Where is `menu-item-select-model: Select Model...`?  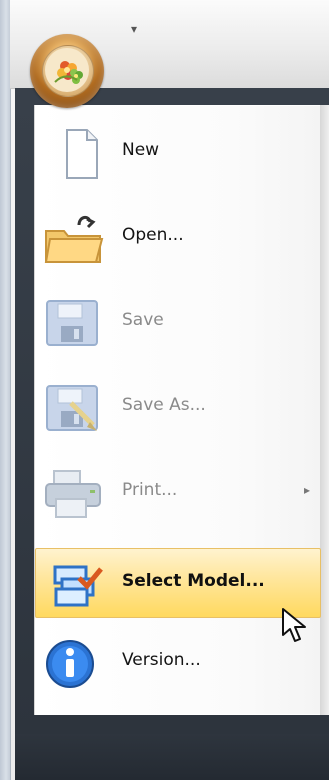
menu-item-select-model: Select Model... is located at coordinates (178, 583).